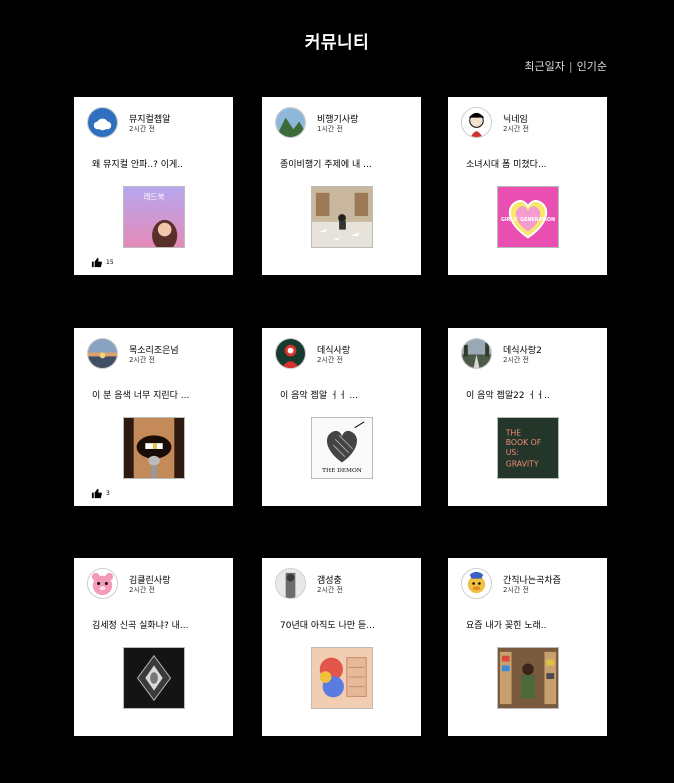 The image size is (674, 783). What do you see at coordinates (153, 197) in the screenshot?
I see `svg-text: 레드북` at bounding box center [153, 197].